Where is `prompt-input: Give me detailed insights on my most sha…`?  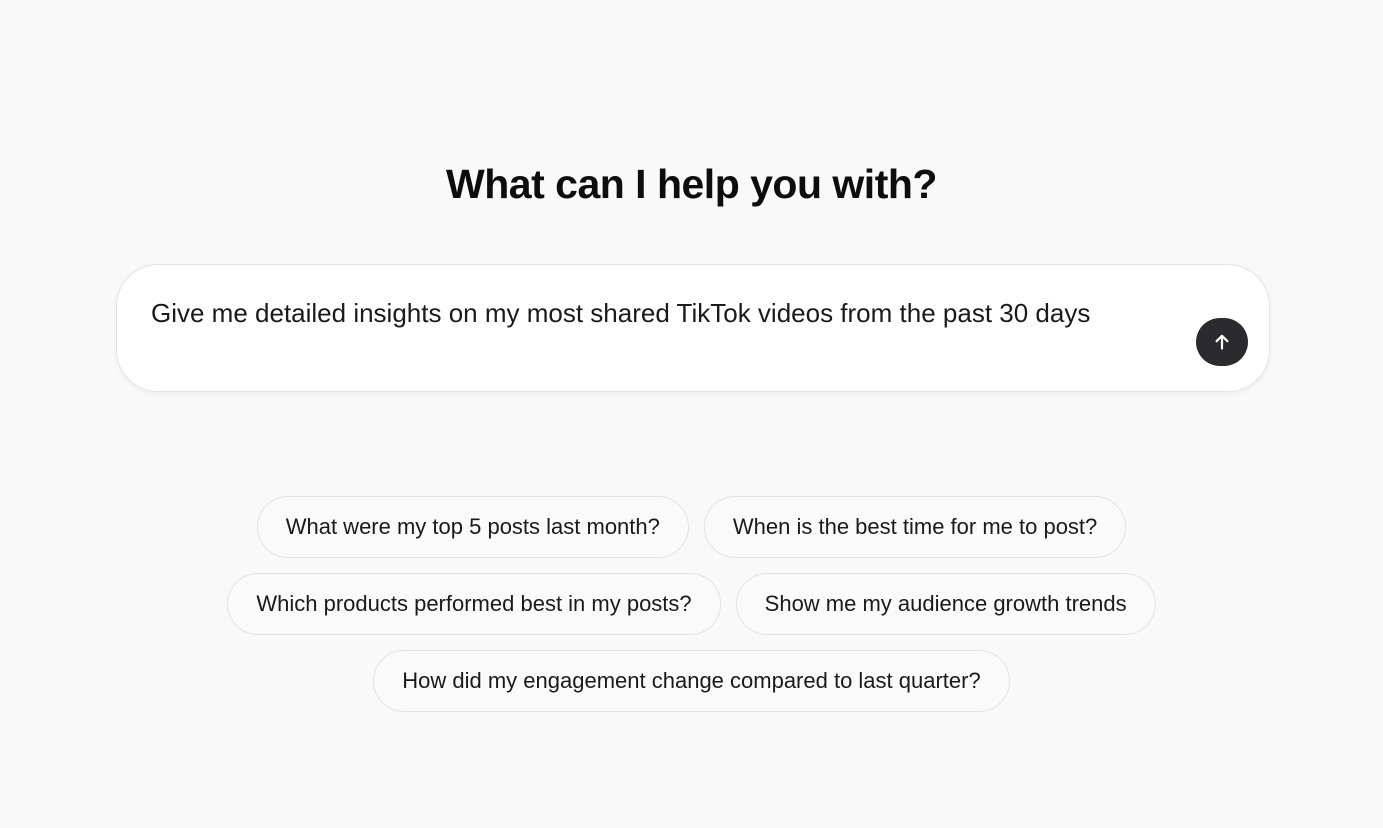
prompt-input: Give me detailed insights on my most sha… is located at coordinates (681, 313).